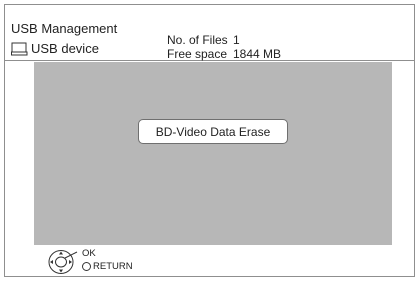 This screenshot has width=419, height=281. Describe the element at coordinates (113, 266) in the screenshot. I see `return-hint-label: RETURN` at that location.